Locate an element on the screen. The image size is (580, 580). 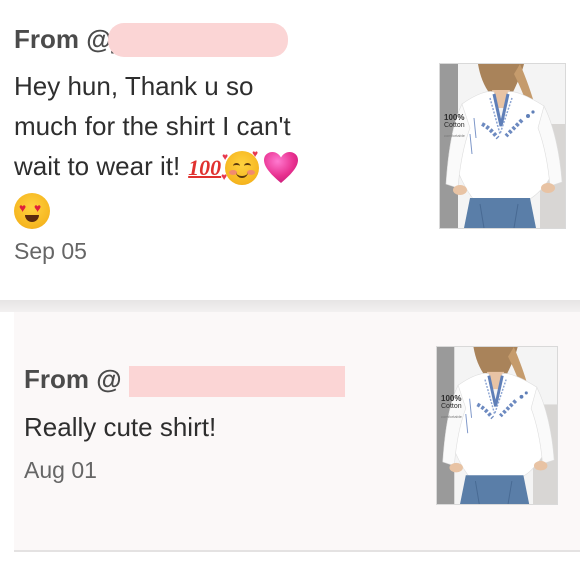
review-message: Really cute shirt! is located at coordinates (214, 427).